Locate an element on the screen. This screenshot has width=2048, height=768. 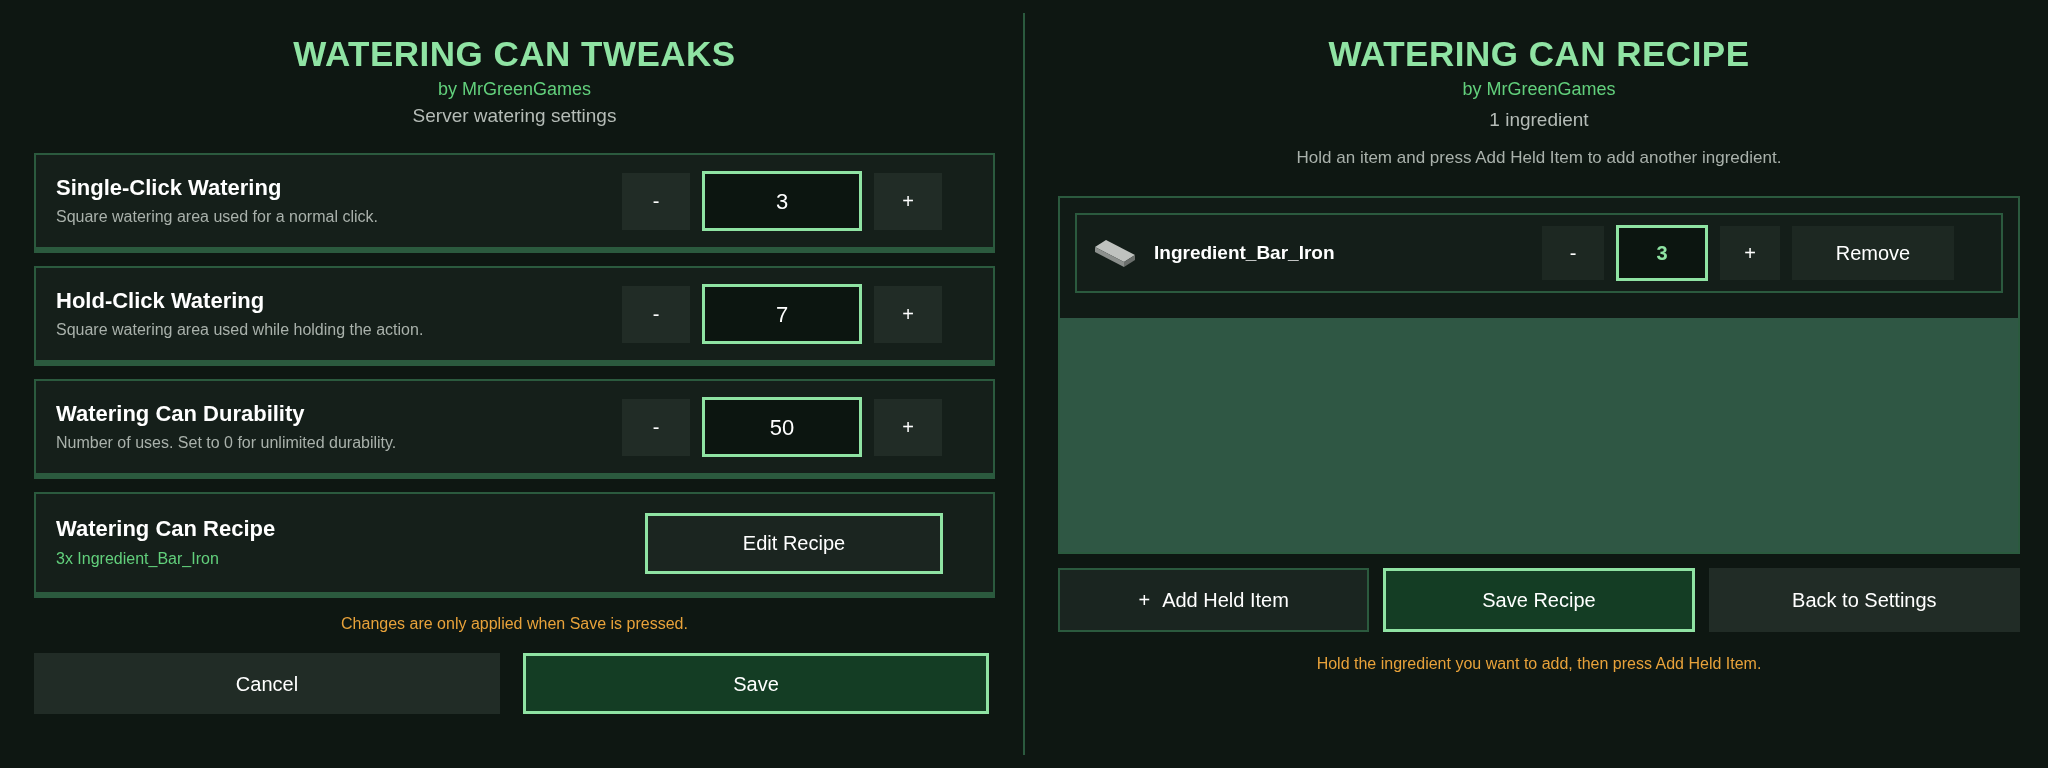
ingredient-name: Ingredient_Bar_Iron is located at coordinates (1244, 252).